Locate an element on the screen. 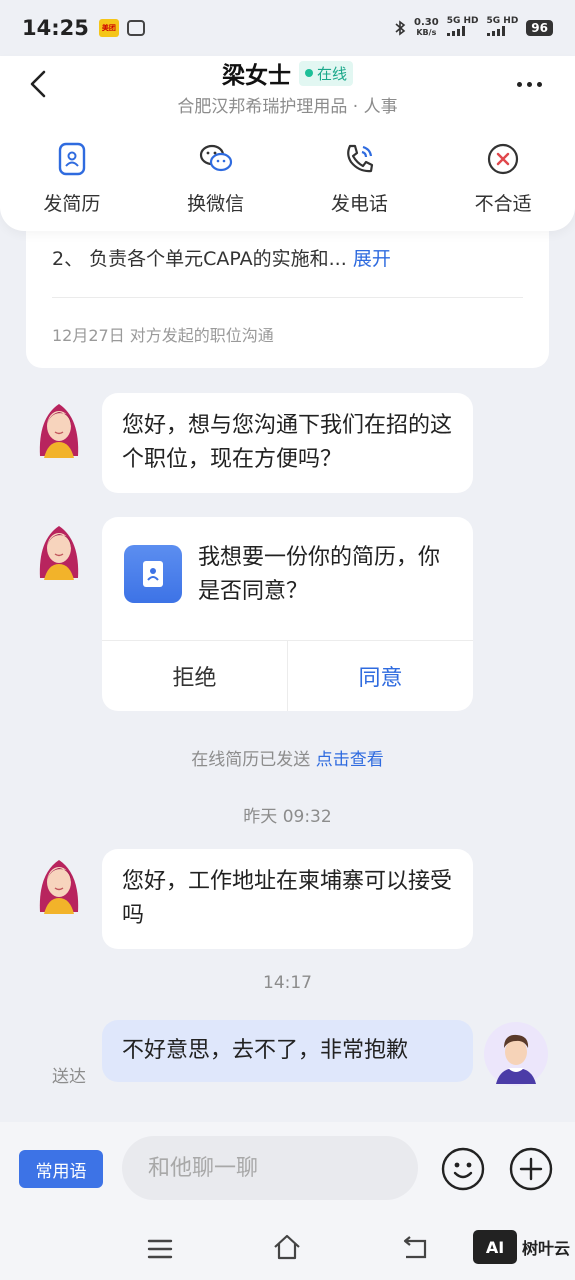  online-dot-icon is located at coordinates (308, 73).